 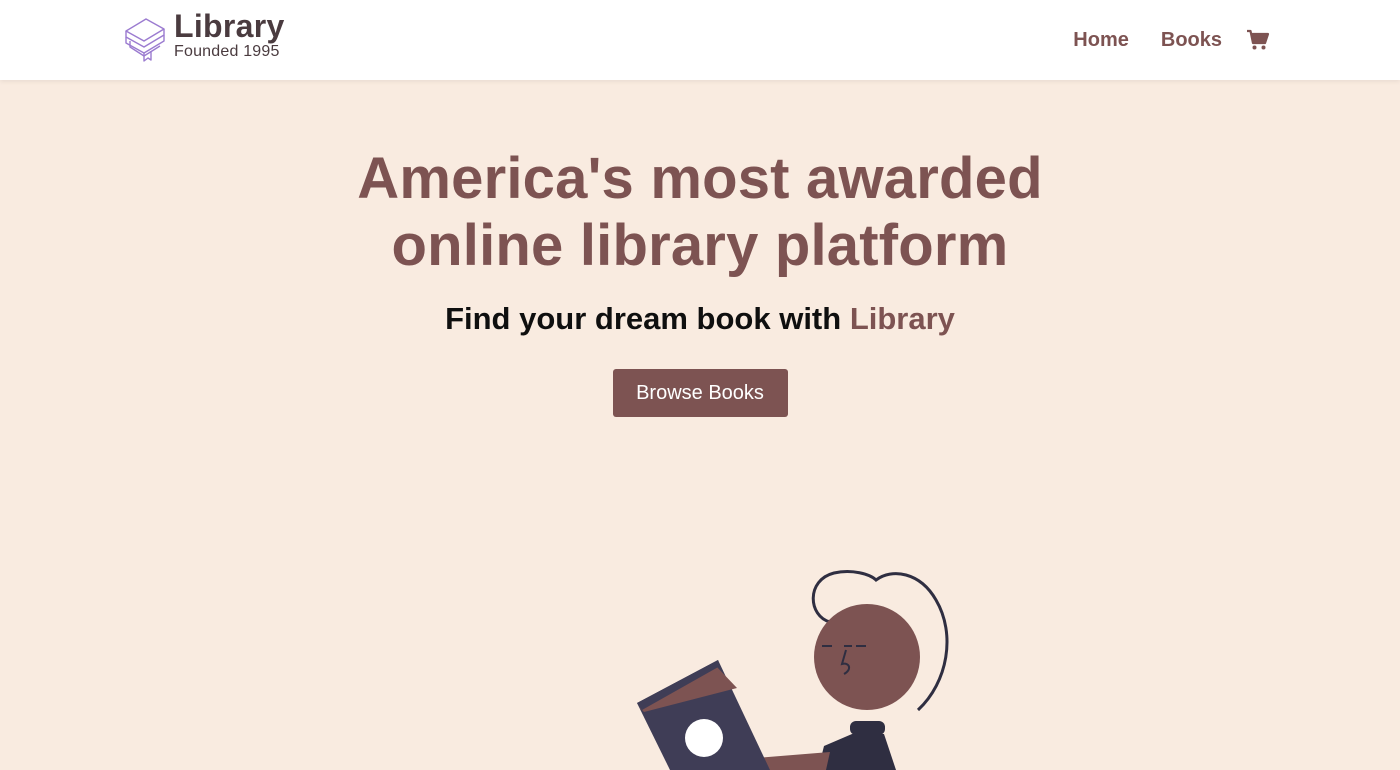 What do you see at coordinates (700, 393) in the screenshot?
I see `browse-books-button: Browse Books` at bounding box center [700, 393].